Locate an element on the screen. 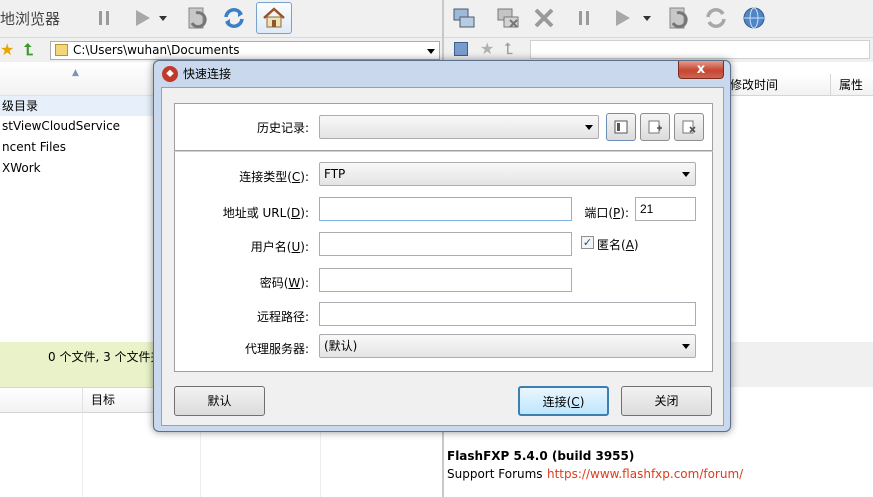 The width and height of the screenshot is (873, 497). favorites-star-icon: ★ is located at coordinates (7, 49).